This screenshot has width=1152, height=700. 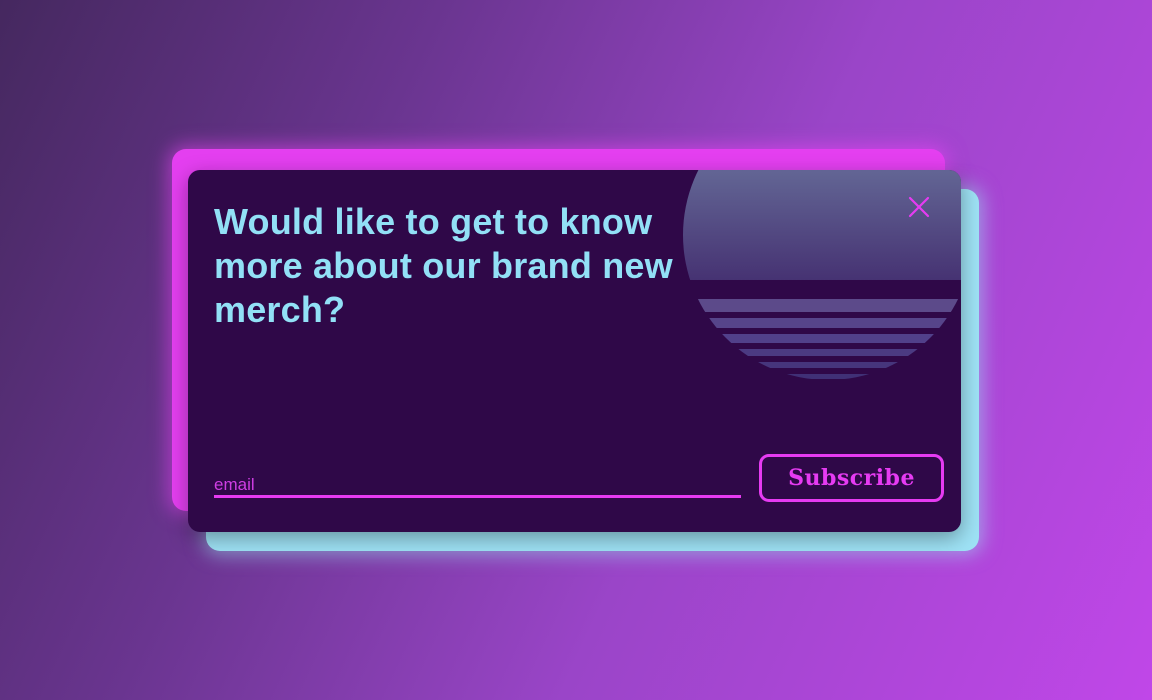 I want to click on close-button, so click(x=919, y=207).